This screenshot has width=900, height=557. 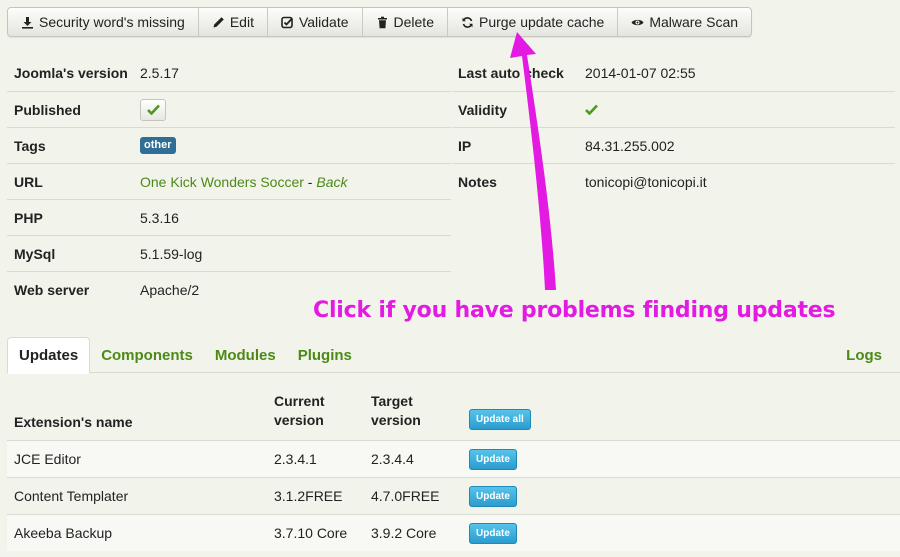 What do you see at coordinates (63, 533) in the screenshot?
I see `extension-name: Akeeba Backup` at bounding box center [63, 533].